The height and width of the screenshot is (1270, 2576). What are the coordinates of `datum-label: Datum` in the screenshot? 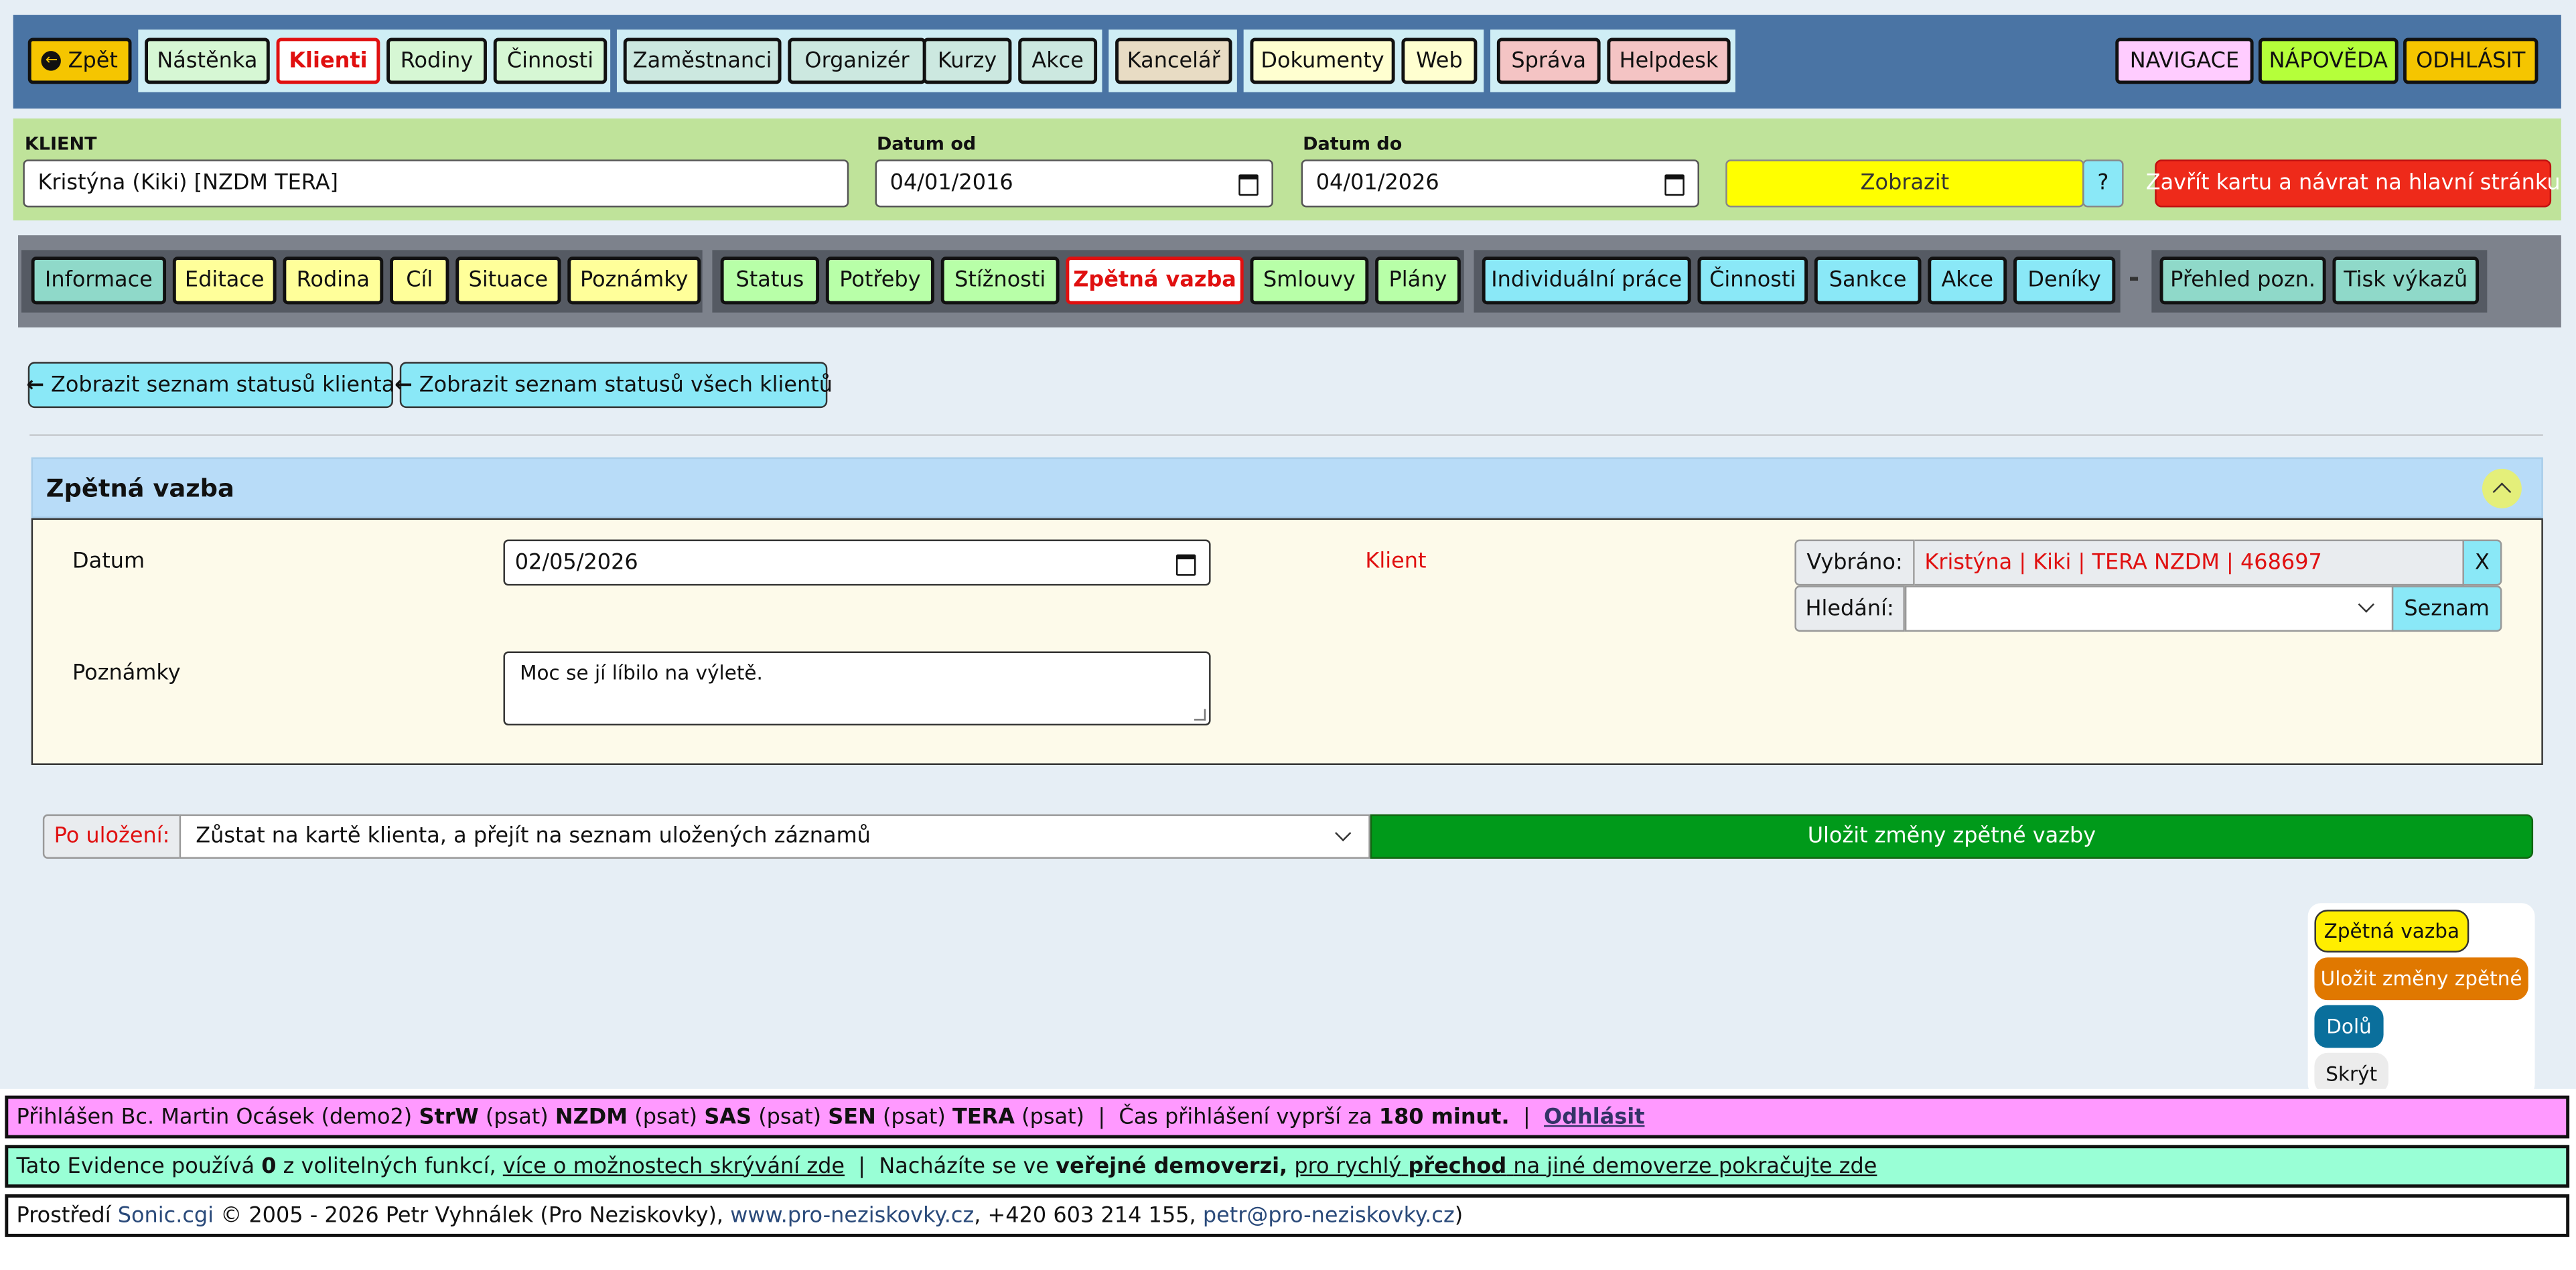 It's located at (108, 562).